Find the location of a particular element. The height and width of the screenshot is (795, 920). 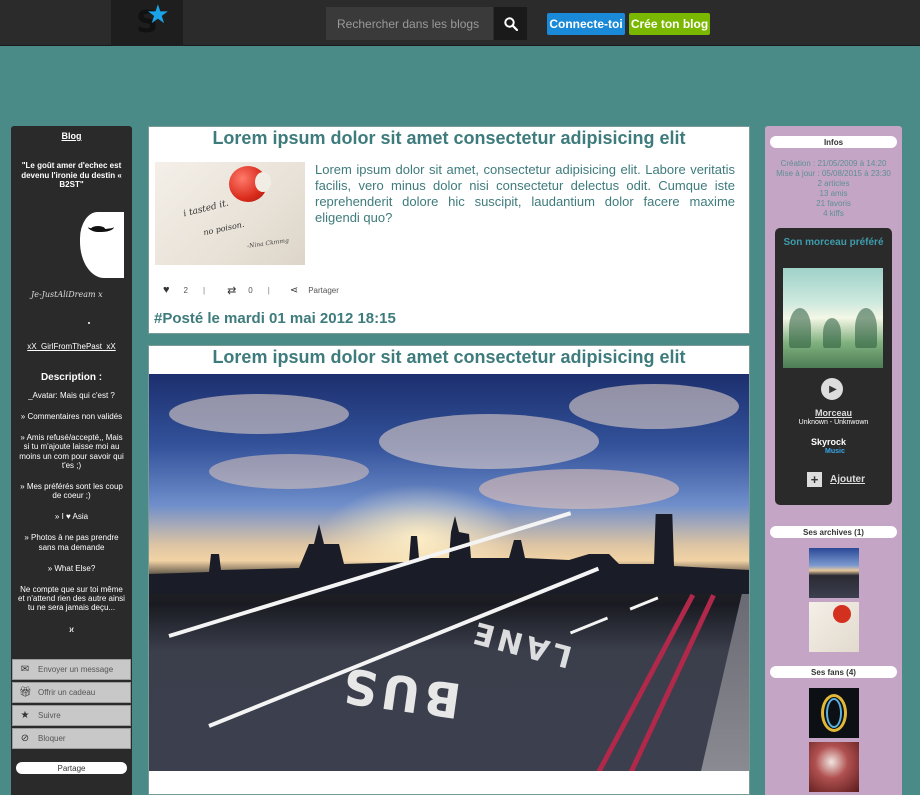

post-actions: ♥ 2 | ⇄ 0 | ⋖ Partager is located at coordinates (251, 290).